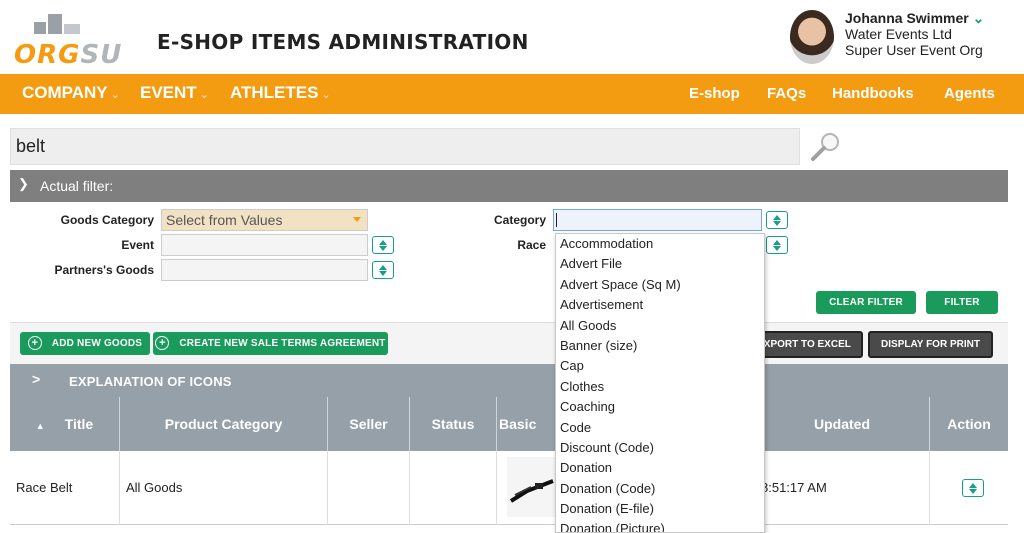  I want to click on search-input, so click(405, 146).